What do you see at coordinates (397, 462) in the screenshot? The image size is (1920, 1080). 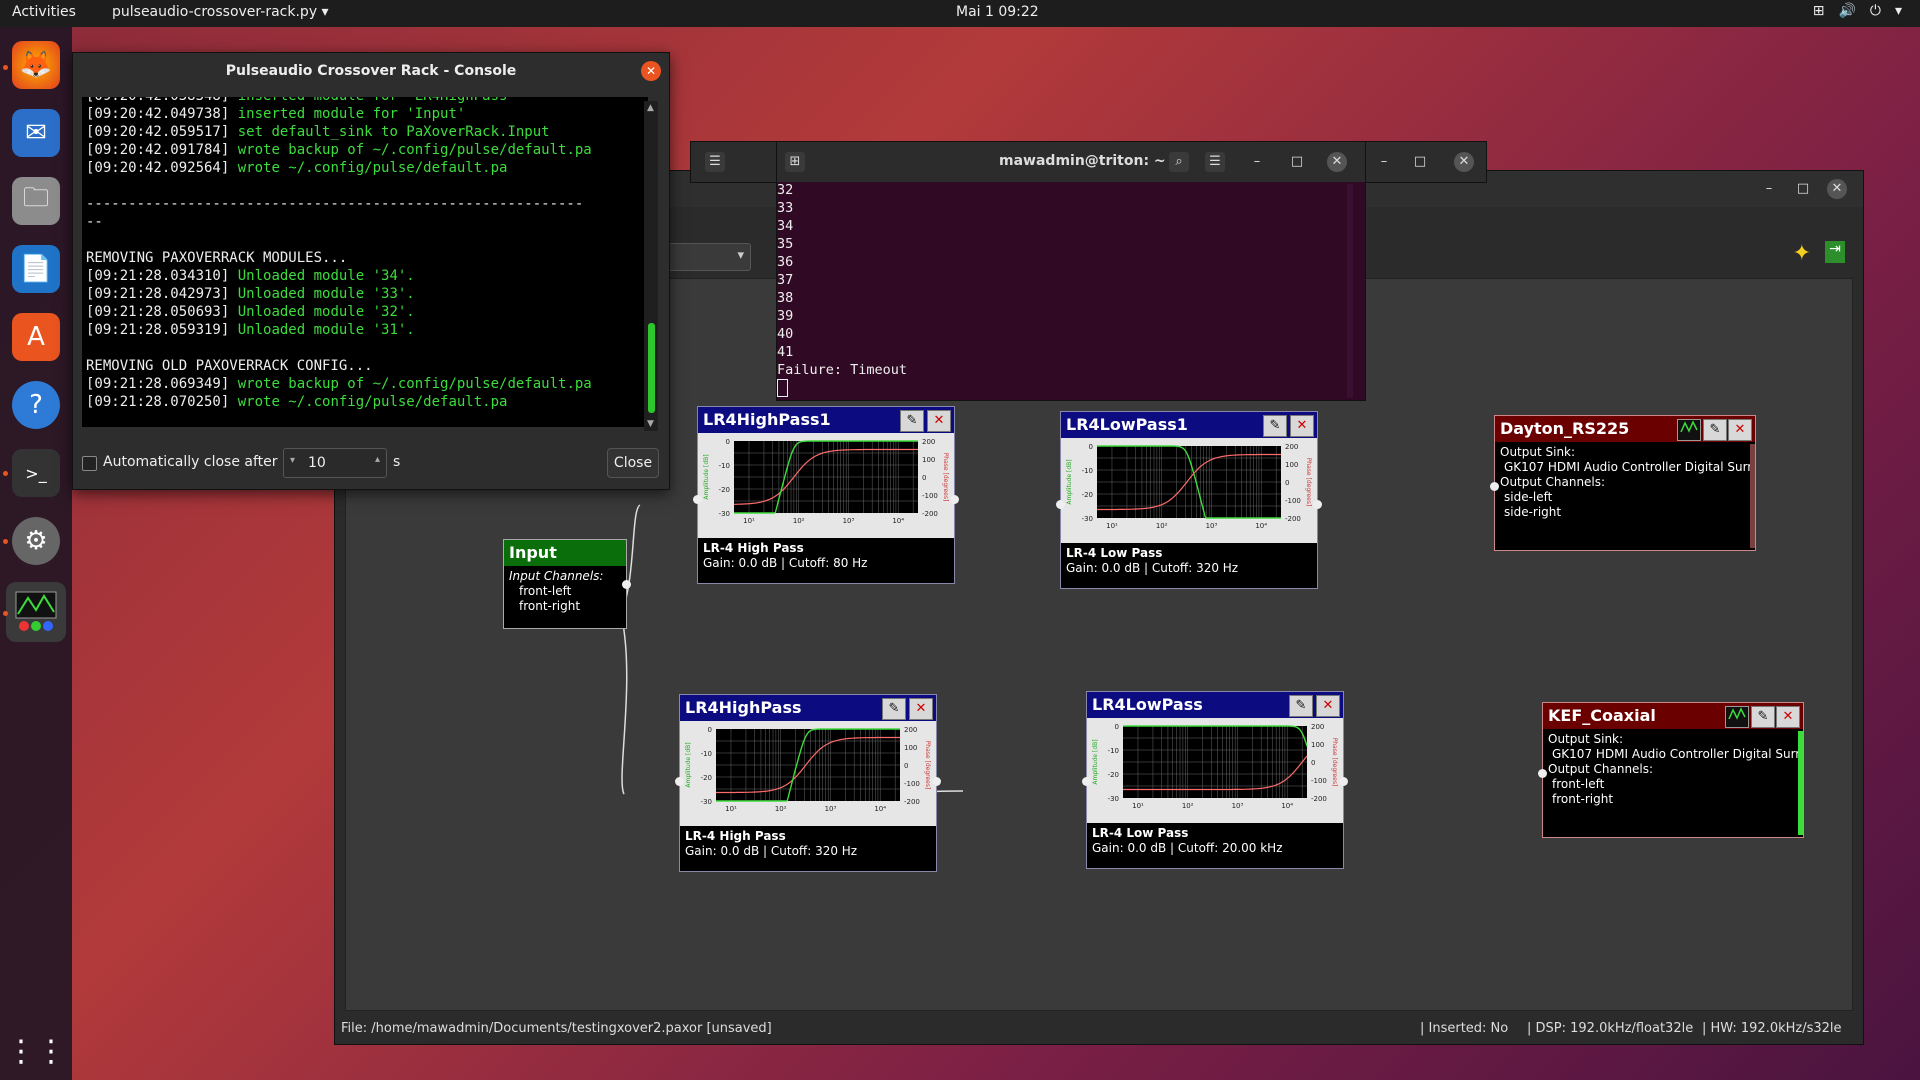 I see `auto-close-unit: s` at bounding box center [397, 462].